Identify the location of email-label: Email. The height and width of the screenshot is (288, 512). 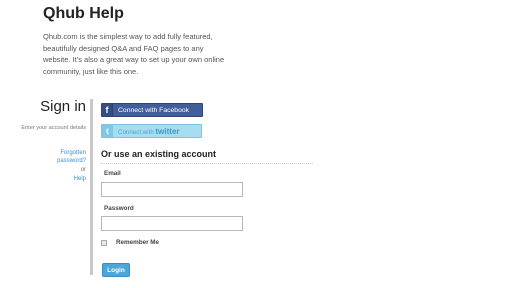
(112, 173).